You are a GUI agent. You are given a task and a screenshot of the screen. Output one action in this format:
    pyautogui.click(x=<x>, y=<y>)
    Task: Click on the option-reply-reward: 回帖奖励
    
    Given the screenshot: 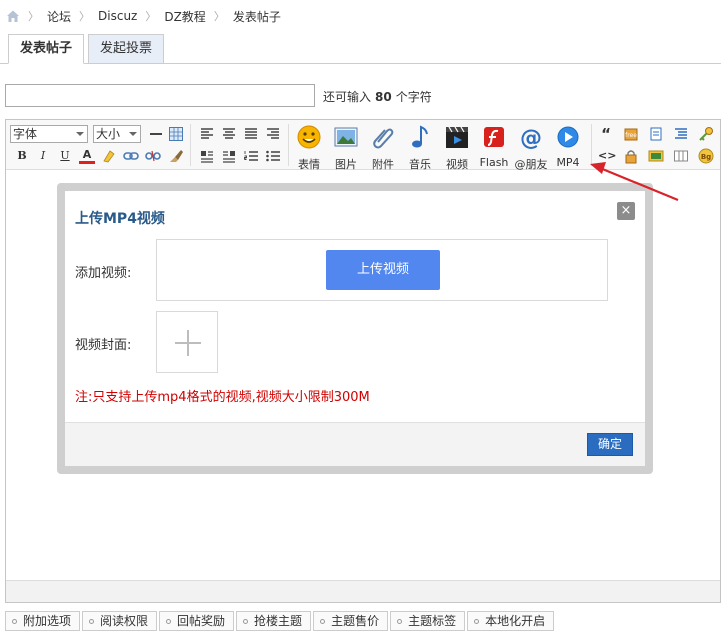 What is the action you would take?
    pyautogui.click(x=197, y=621)
    